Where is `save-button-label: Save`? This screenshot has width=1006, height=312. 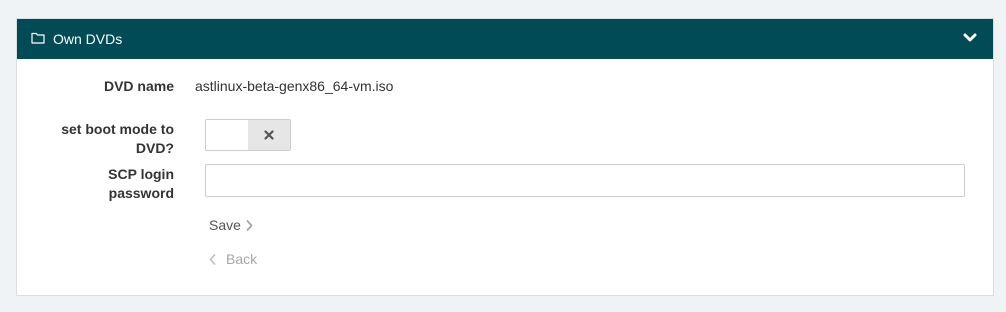
save-button-label: Save is located at coordinates (225, 225).